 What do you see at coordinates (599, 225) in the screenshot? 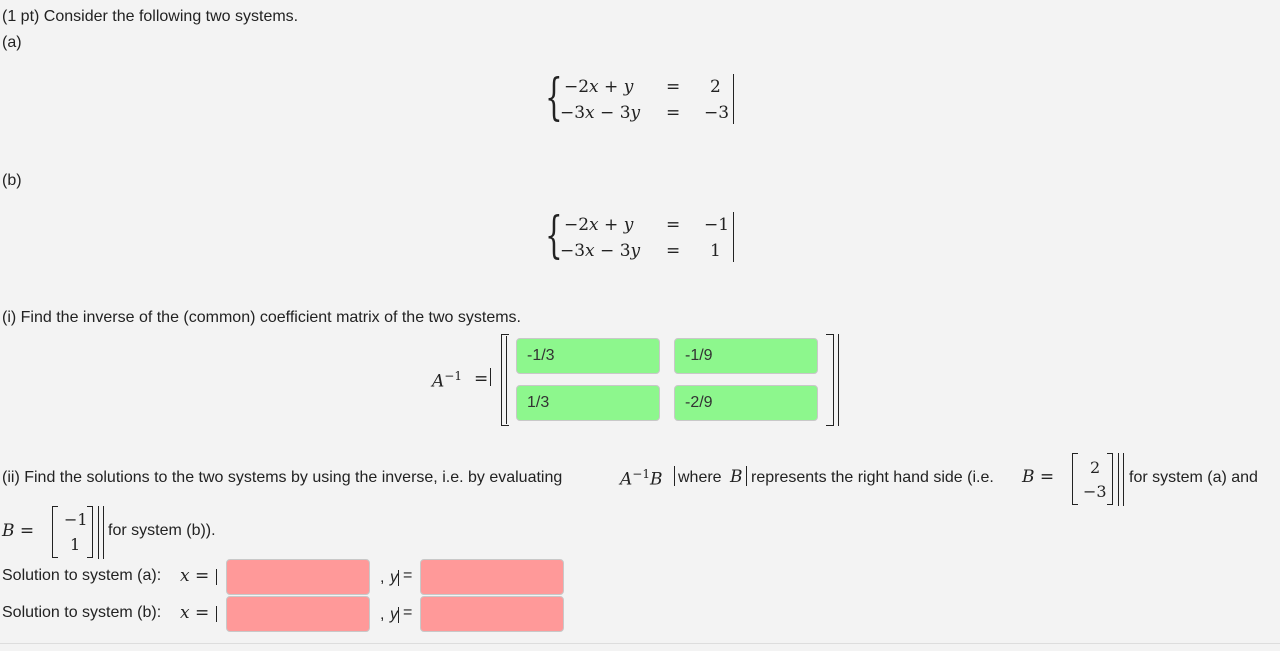
I see `system-b-eq1-lhs: −2𝑥 + 𝑦` at bounding box center [599, 225].